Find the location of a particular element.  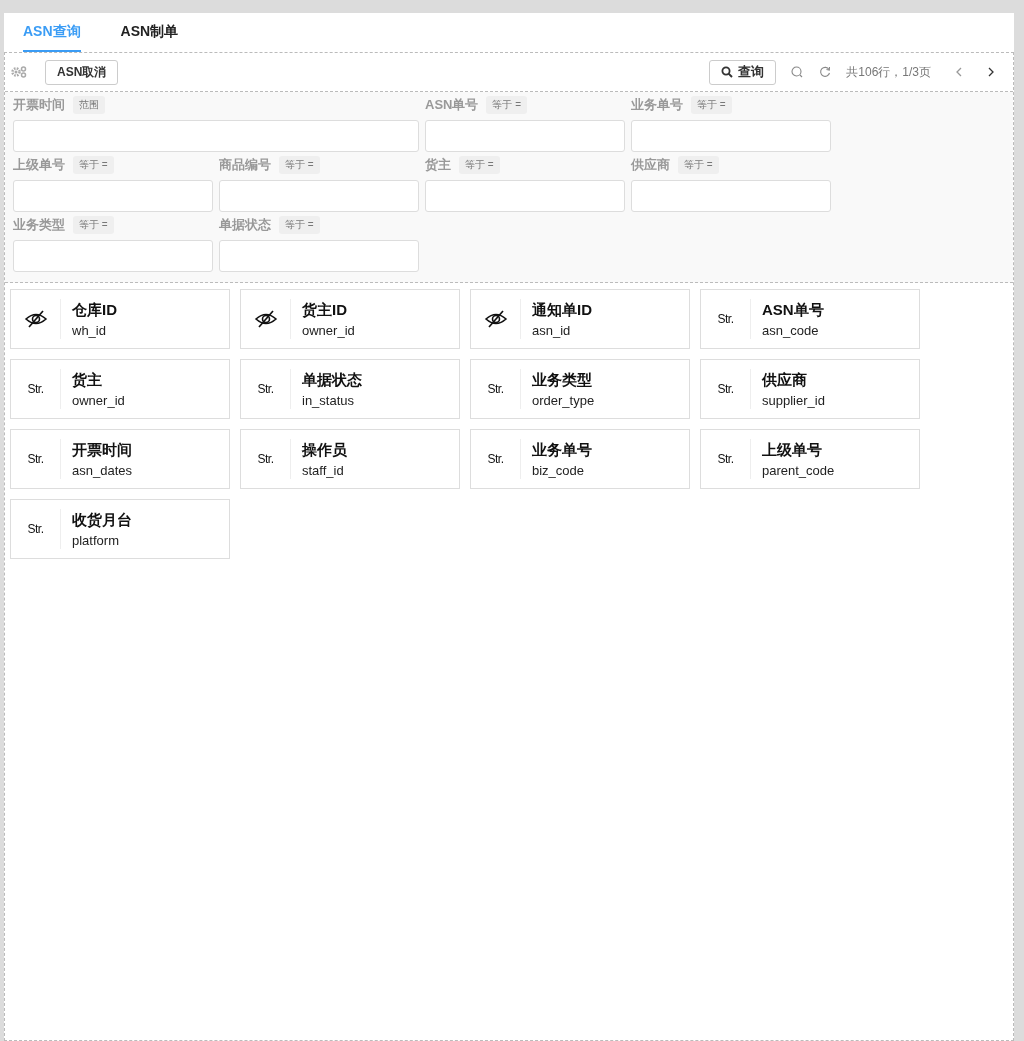

field-card: Str. 单据状态 in_status is located at coordinates (350, 389).